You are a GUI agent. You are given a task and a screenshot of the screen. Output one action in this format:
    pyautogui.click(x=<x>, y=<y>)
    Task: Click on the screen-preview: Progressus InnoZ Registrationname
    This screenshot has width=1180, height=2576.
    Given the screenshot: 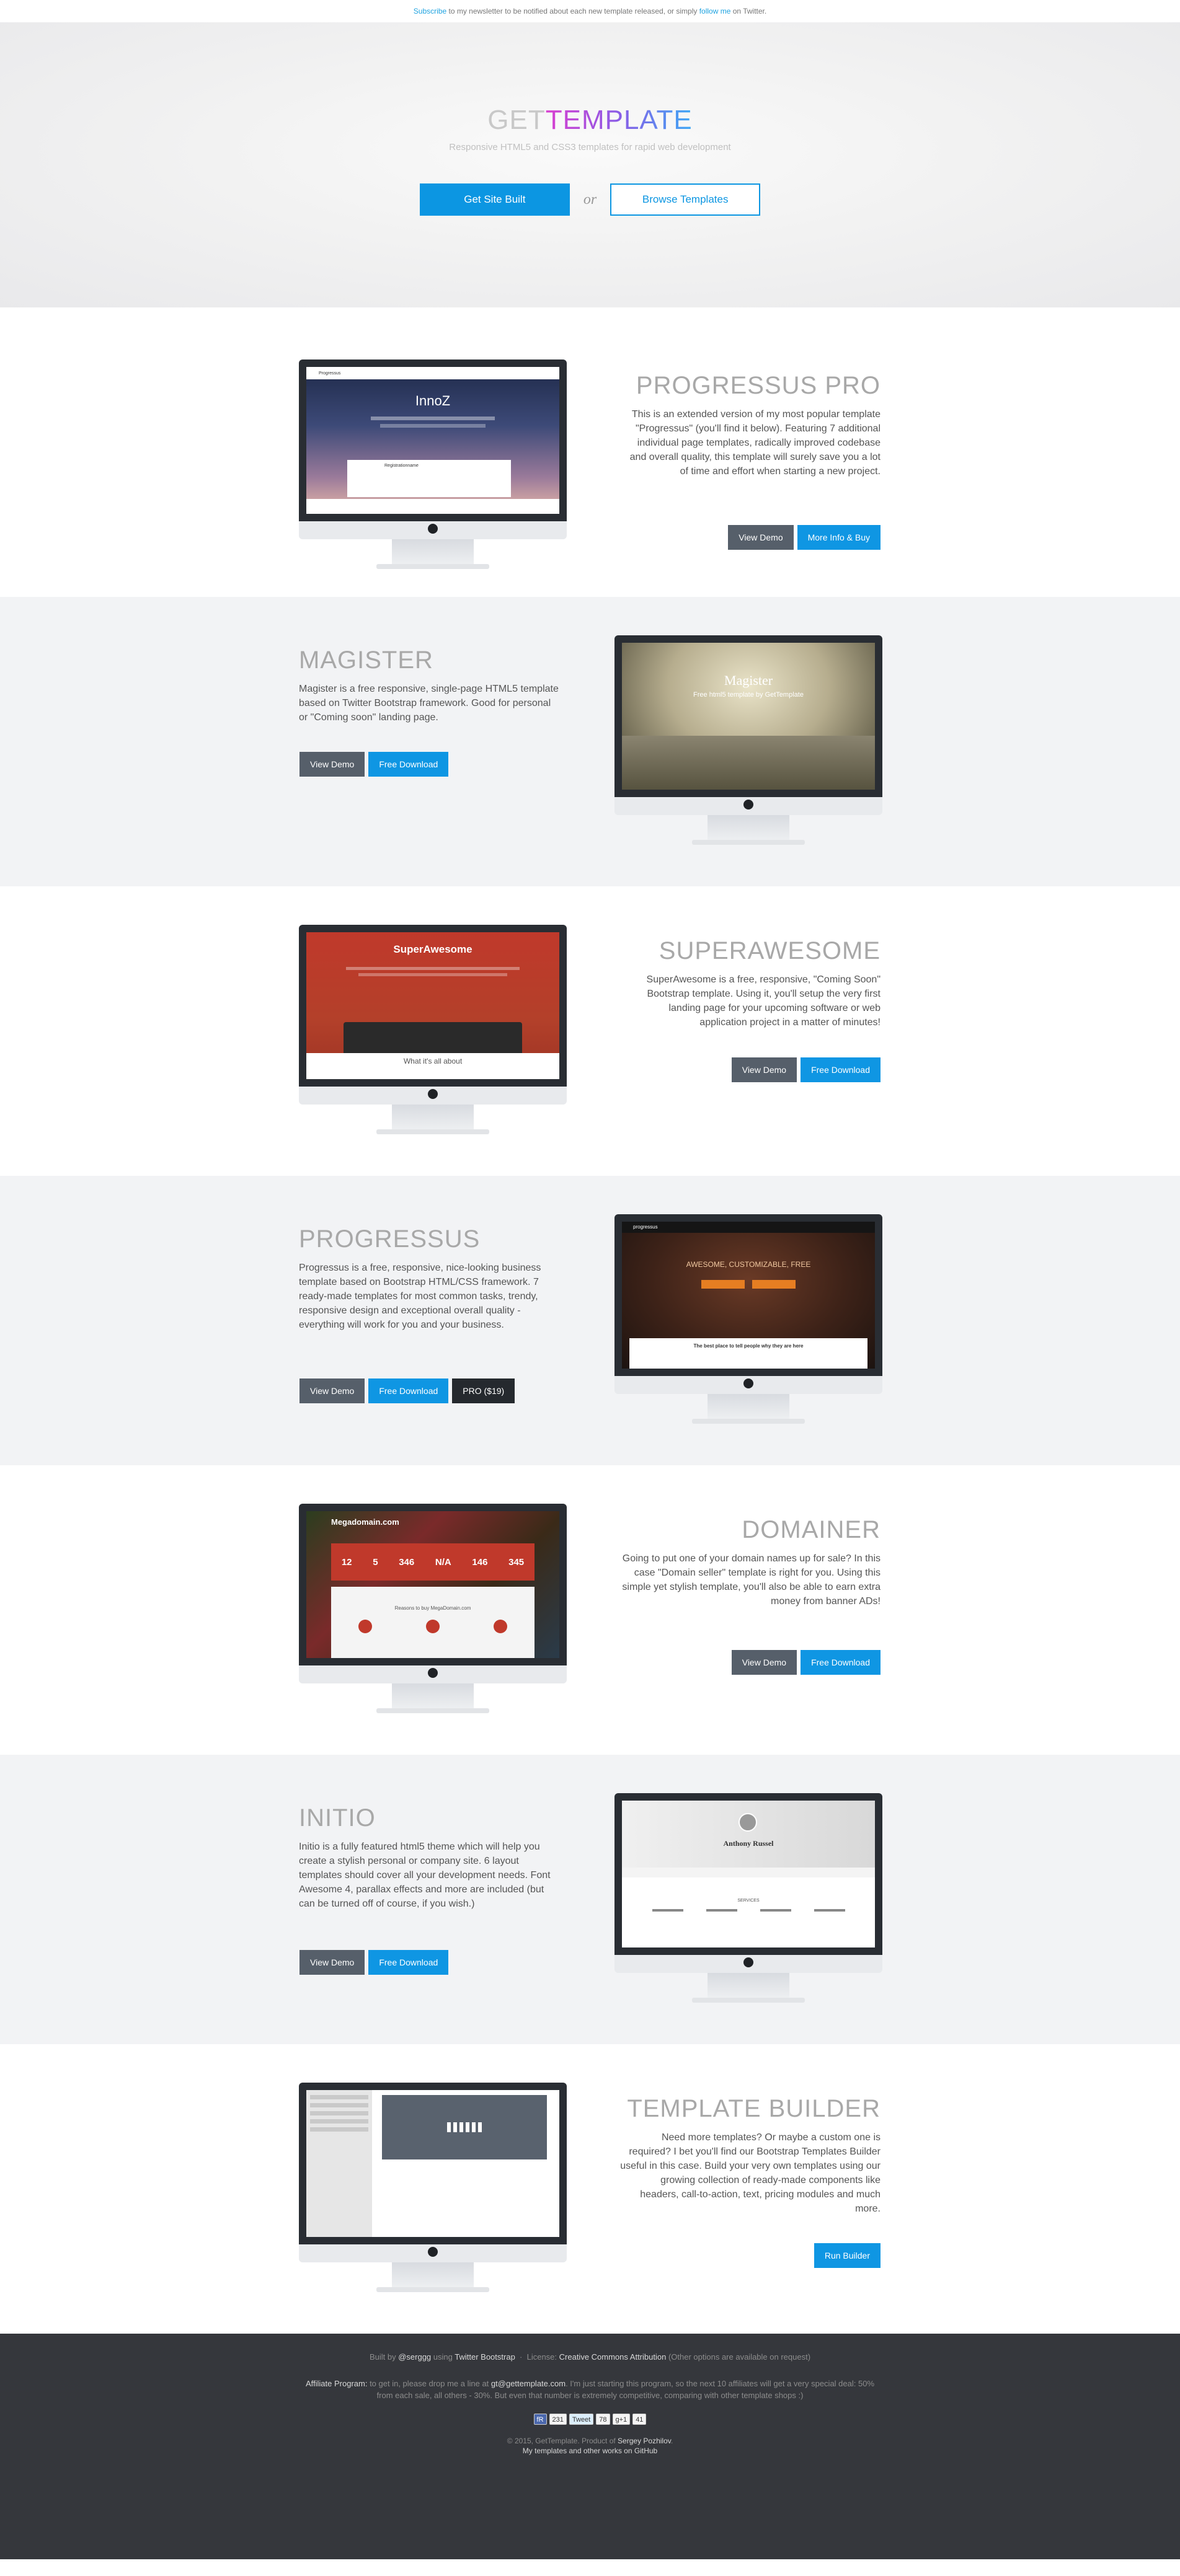 What is the action you would take?
    pyautogui.click(x=432, y=440)
    